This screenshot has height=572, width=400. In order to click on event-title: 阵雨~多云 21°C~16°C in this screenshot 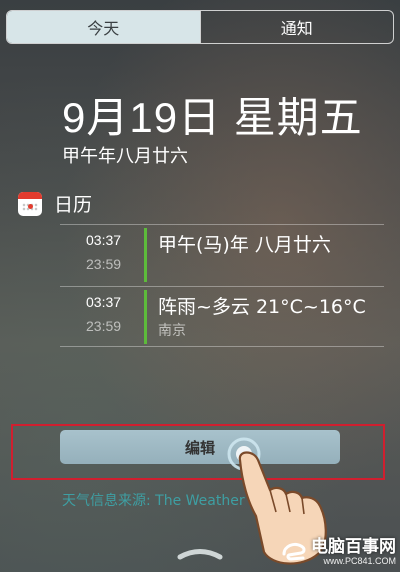, I will do `click(262, 307)`.